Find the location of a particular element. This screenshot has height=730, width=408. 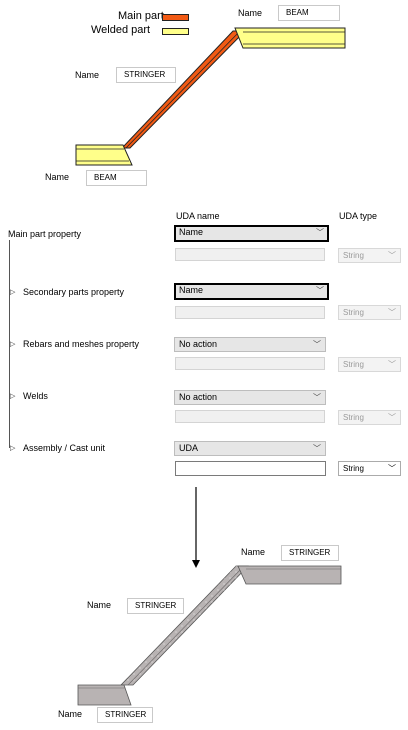

main-part-uda-value-field is located at coordinates (250, 254).